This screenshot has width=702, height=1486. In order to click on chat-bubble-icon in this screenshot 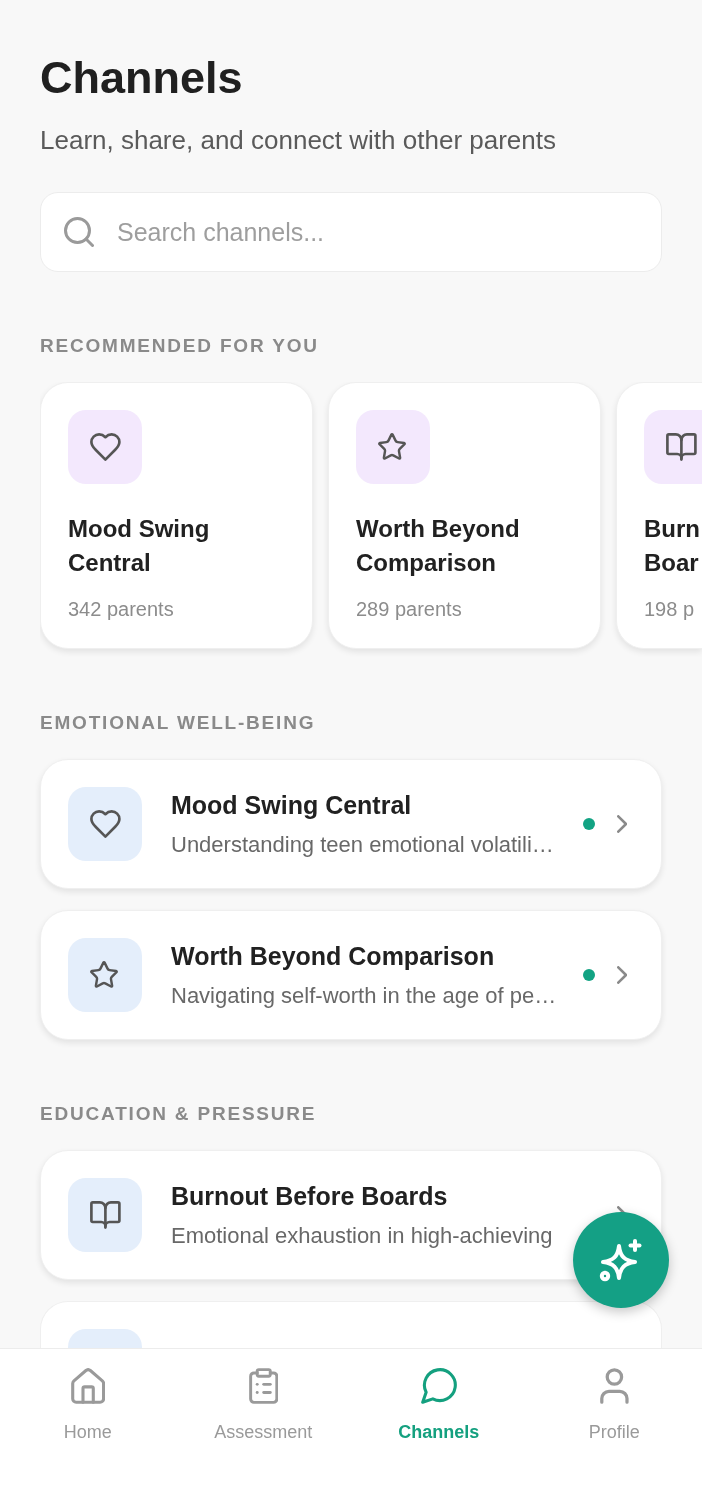, I will do `click(438, 1386)`.